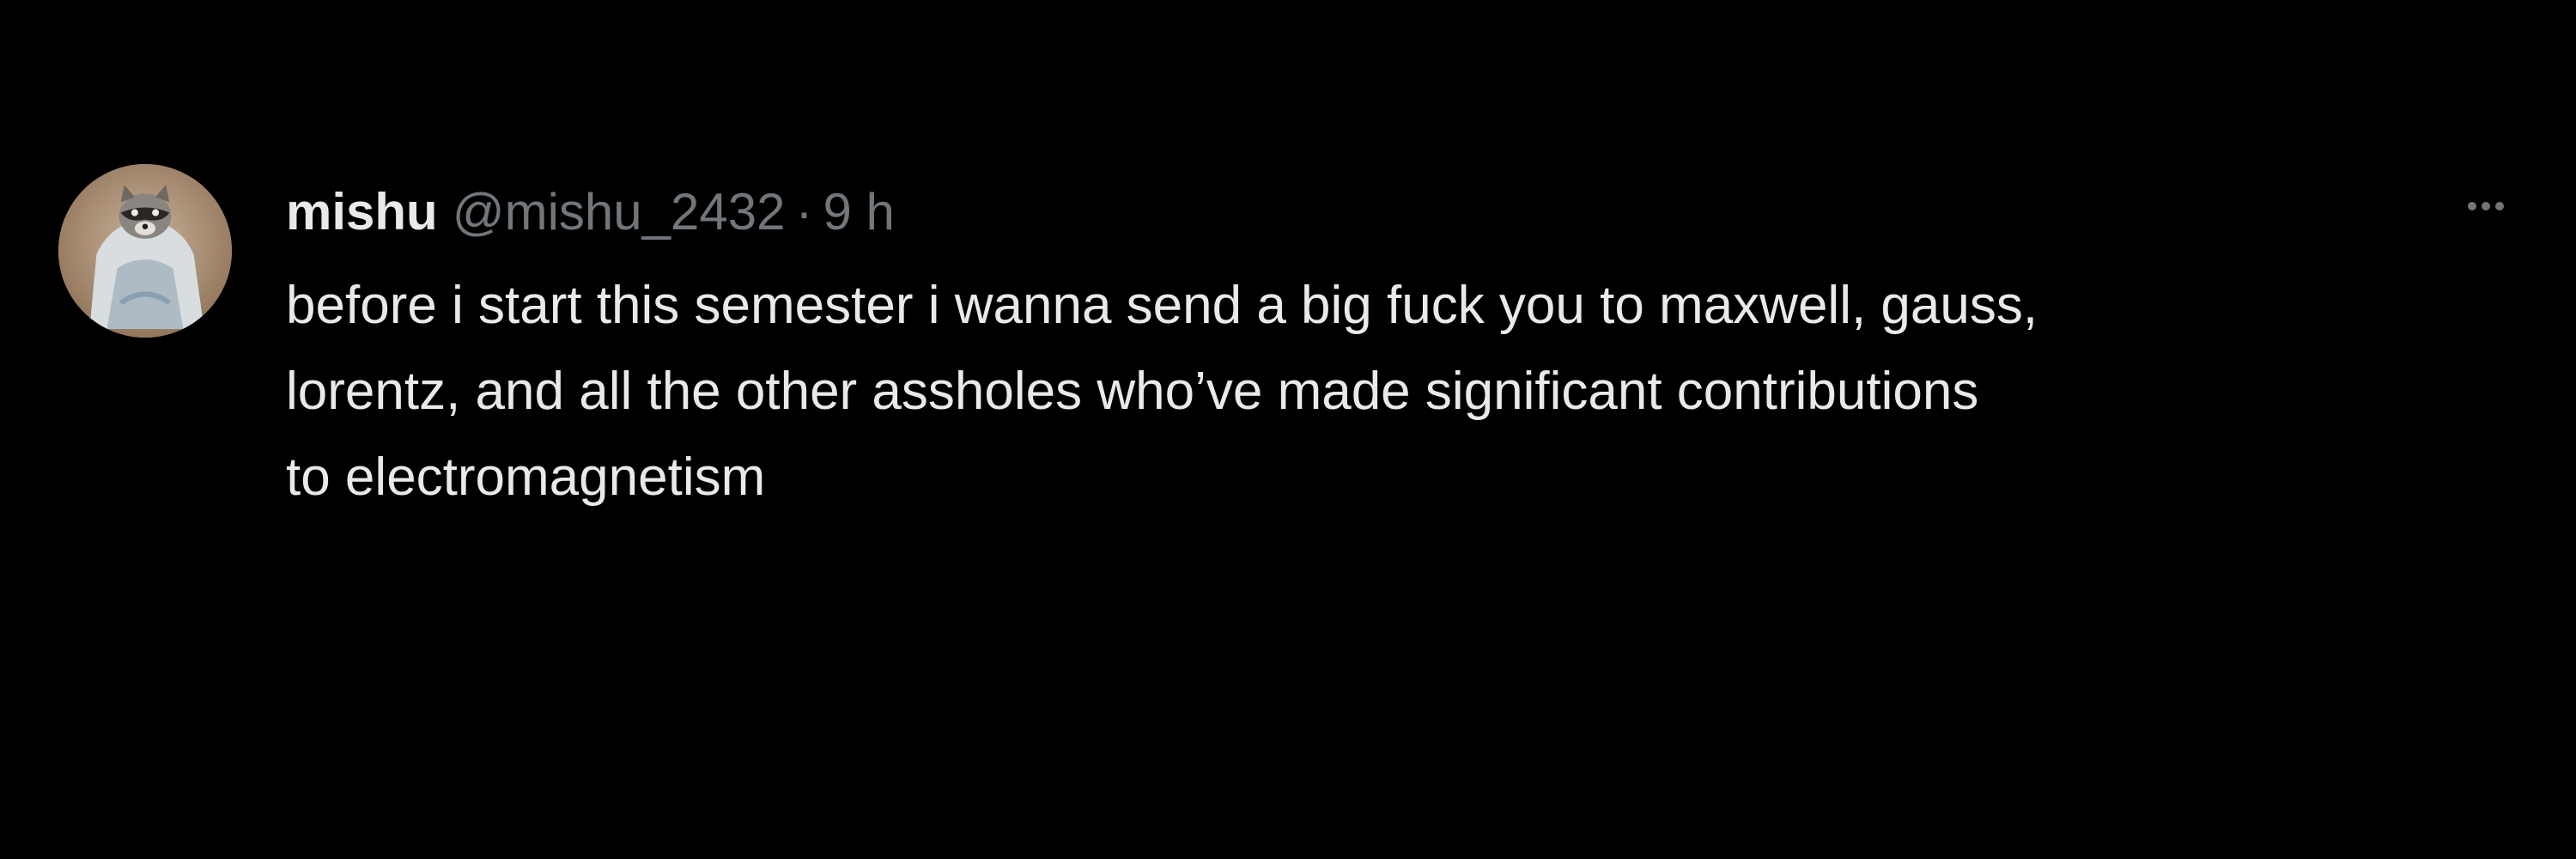  I want to click on avatar, so click(145, 251).